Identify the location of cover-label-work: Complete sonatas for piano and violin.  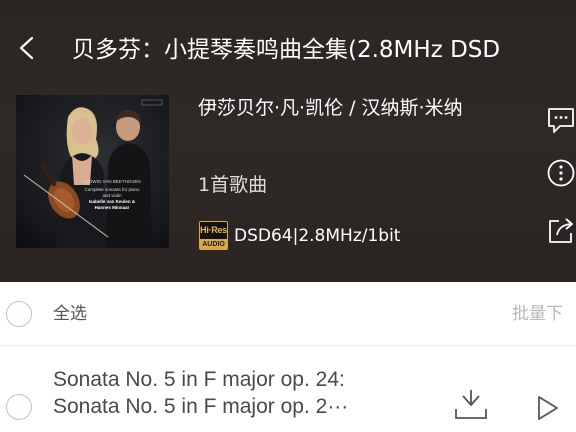
(112, 192).